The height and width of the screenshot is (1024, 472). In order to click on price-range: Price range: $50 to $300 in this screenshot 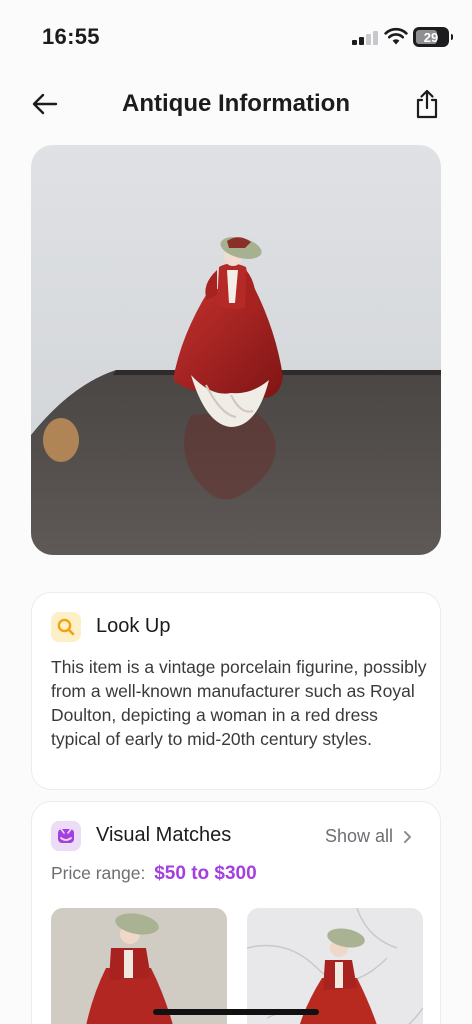, I will do `click(154, 874)`.